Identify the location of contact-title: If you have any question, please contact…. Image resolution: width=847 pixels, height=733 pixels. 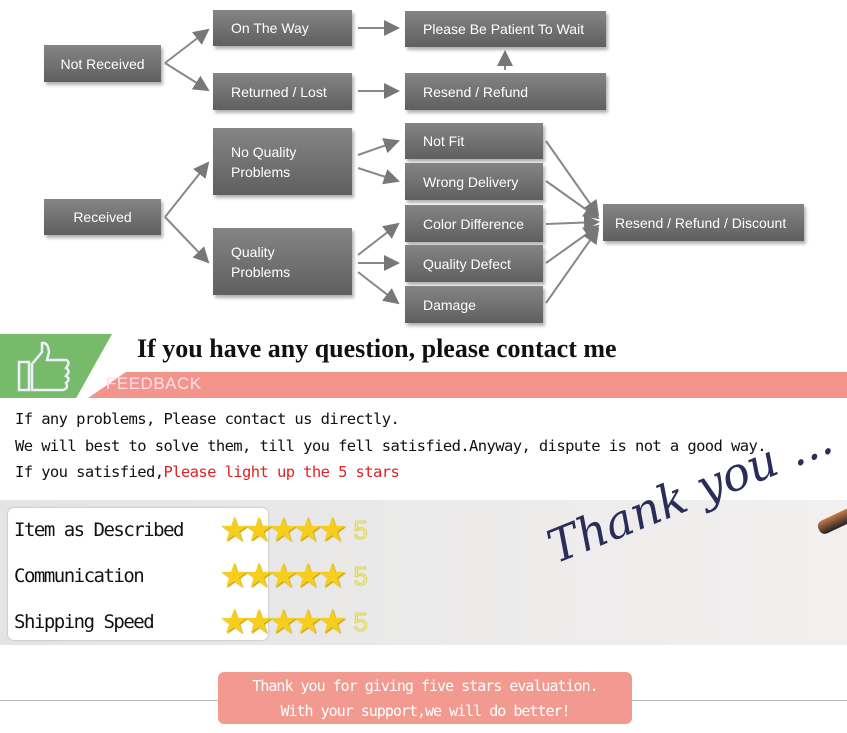
(377, 348).